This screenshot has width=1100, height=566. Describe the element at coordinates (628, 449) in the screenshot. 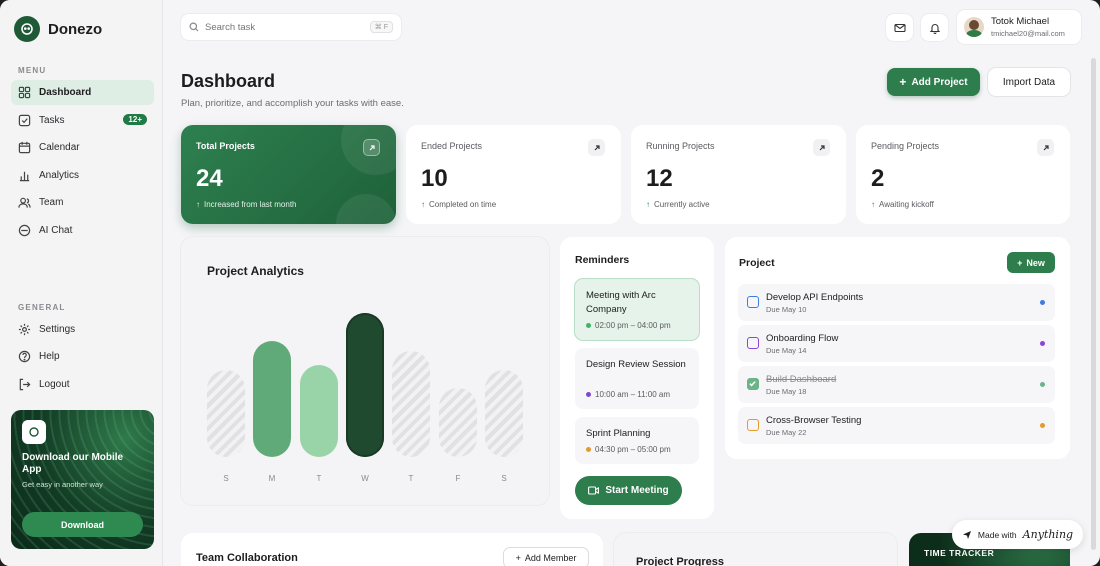

I see `reminder-time: 04:30 pm – 05:00 pm` at that location.